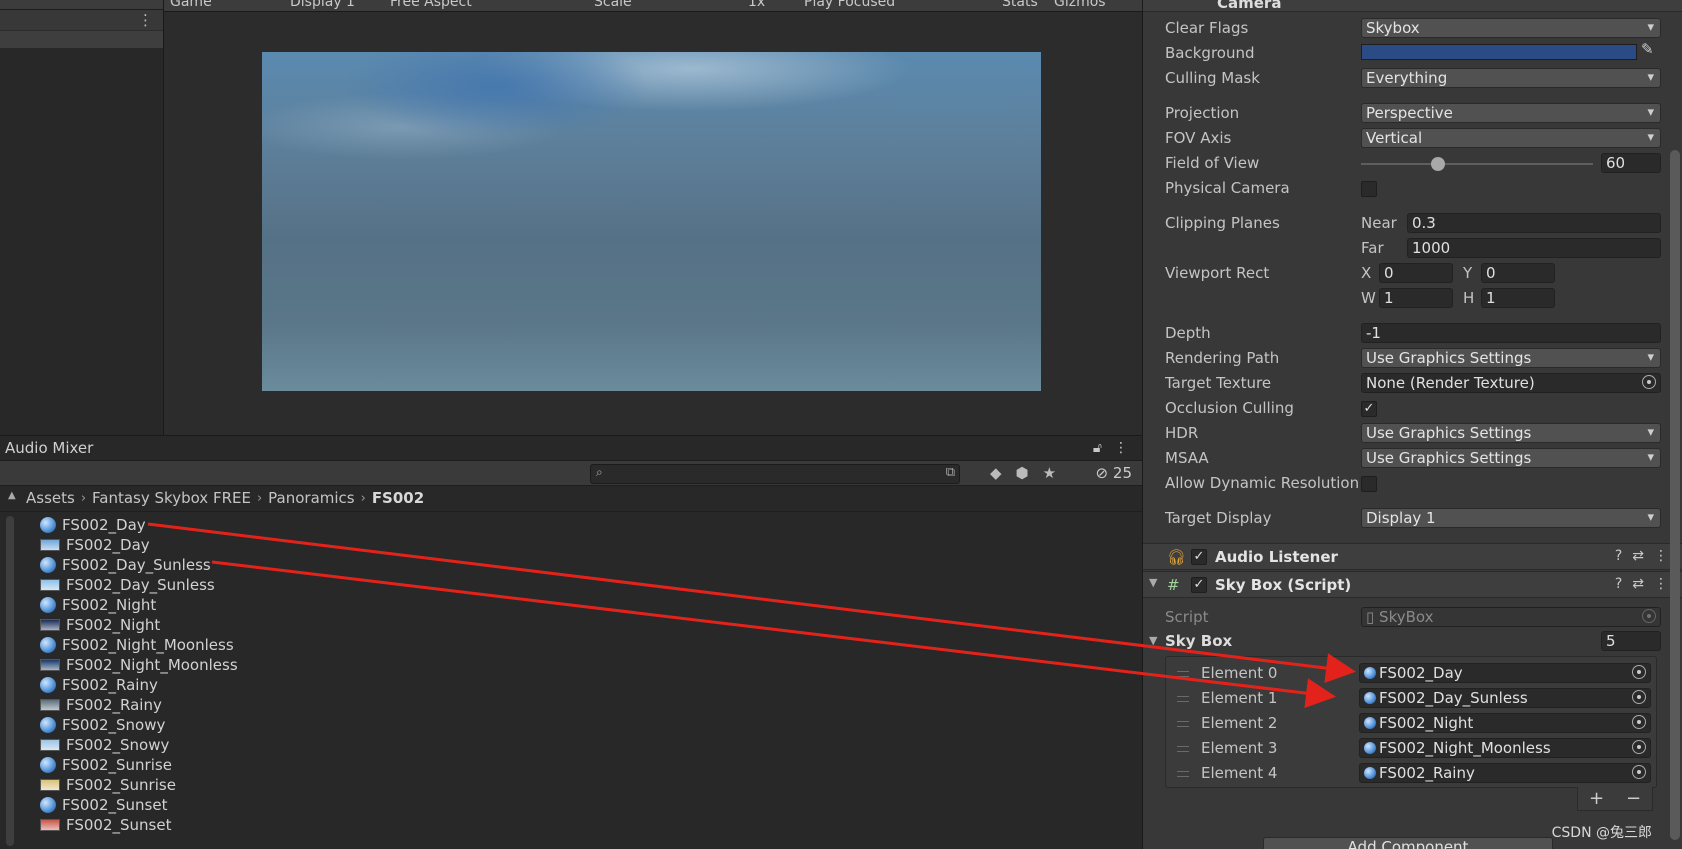 The image size is (1682, 849). What do you see at coordinates (1633, 798) in the screenshot?
I see `remove-element-button: −` at bounding box center [1633, 798].